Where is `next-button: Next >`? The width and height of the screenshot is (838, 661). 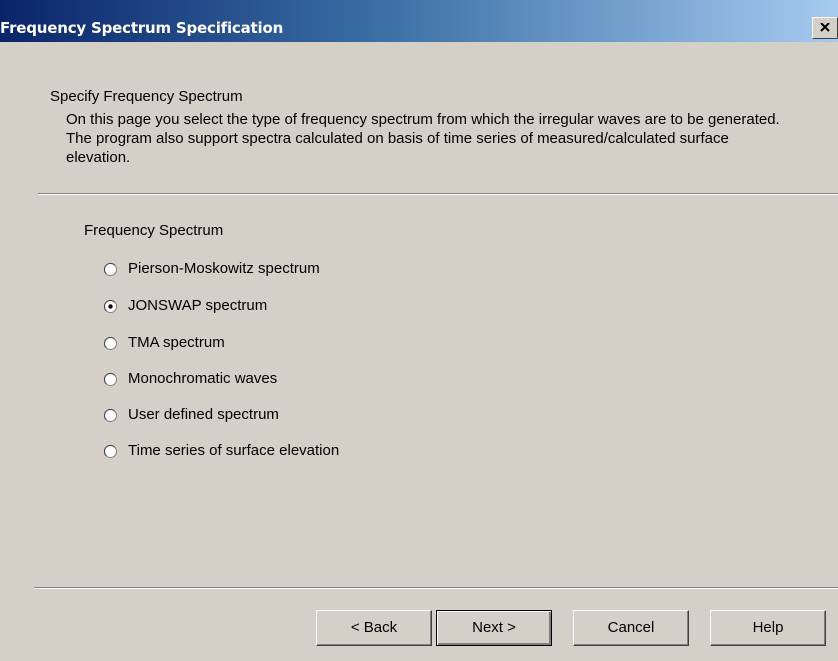
next-button: Next > is located at coordinates (494, 628).